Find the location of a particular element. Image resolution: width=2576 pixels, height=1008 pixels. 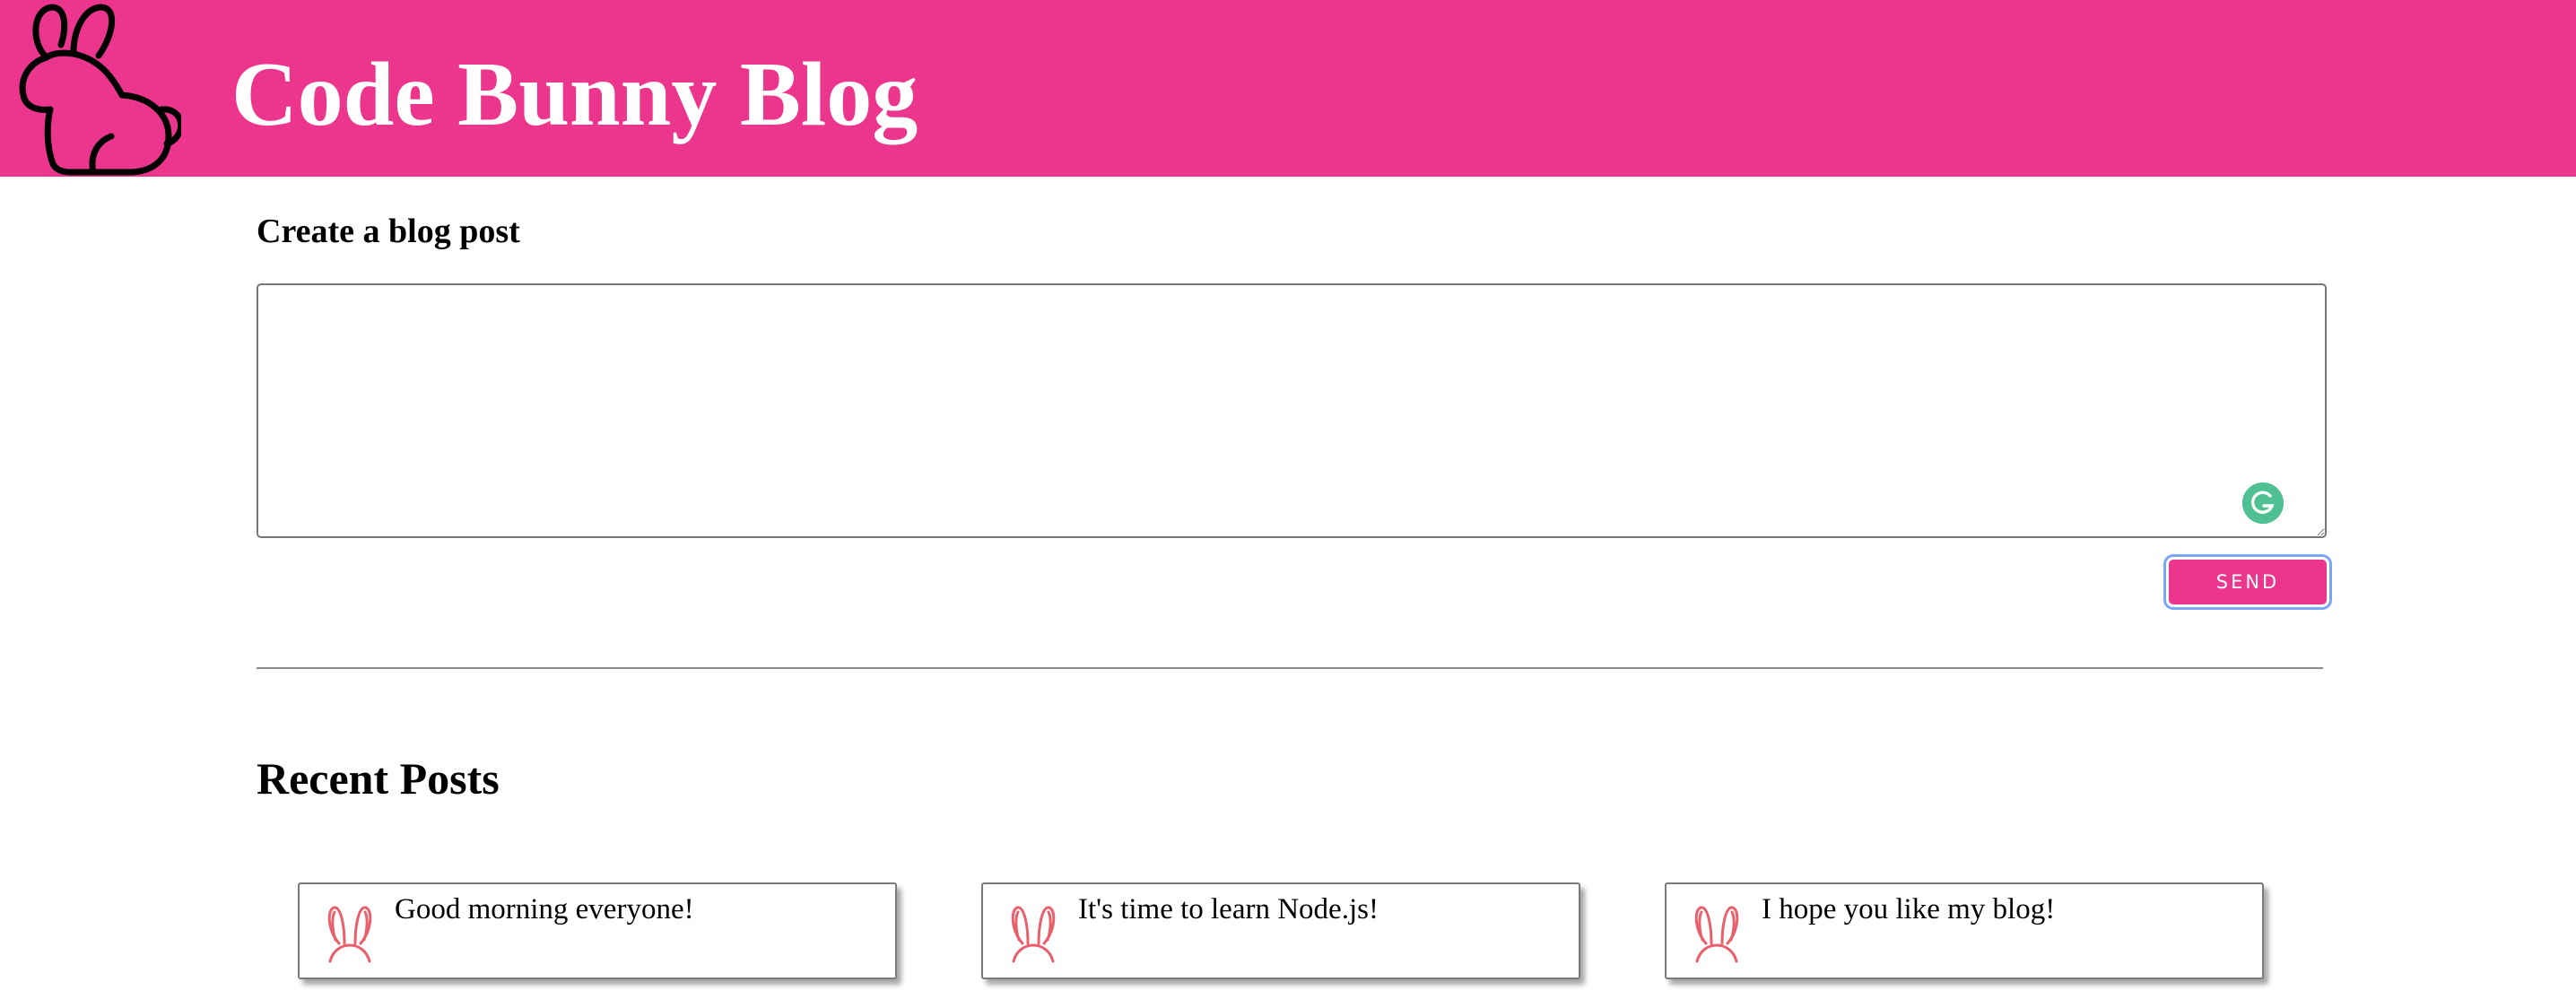

send-button: SEND is located at coordinates (2248, 582).